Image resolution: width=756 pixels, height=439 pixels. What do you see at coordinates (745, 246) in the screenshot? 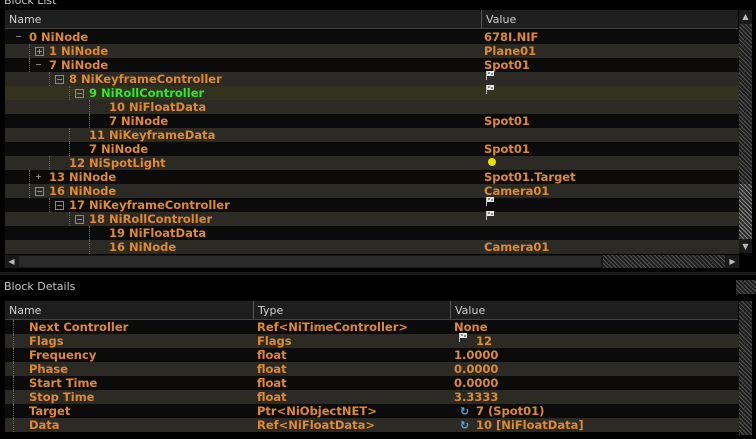
I see `scroll-down-icon: ▼` at bounding box center [745, 246].